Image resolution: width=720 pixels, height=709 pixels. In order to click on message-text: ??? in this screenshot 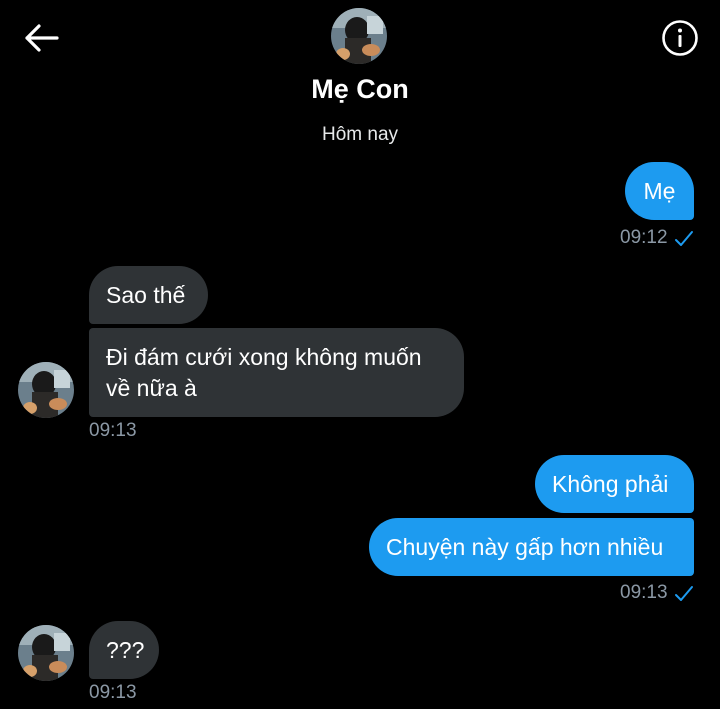, I will do `click(125, 650)`.